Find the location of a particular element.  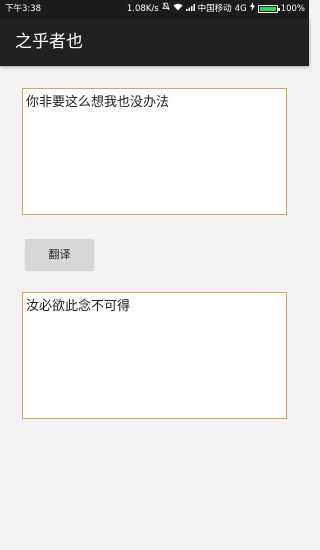

charging-icon is located at coordinates (252, 9).